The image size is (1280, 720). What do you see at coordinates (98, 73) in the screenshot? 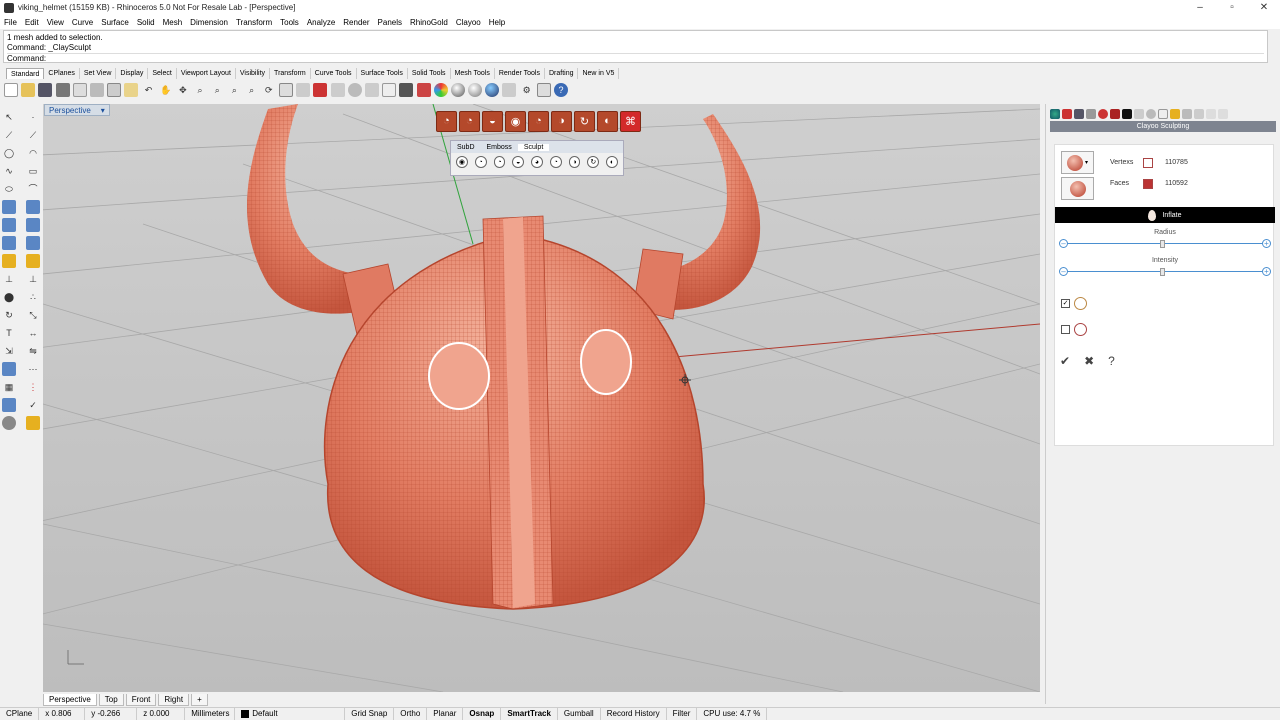
I see `tab-set-view: Set View` at bounding box center [98, 73].